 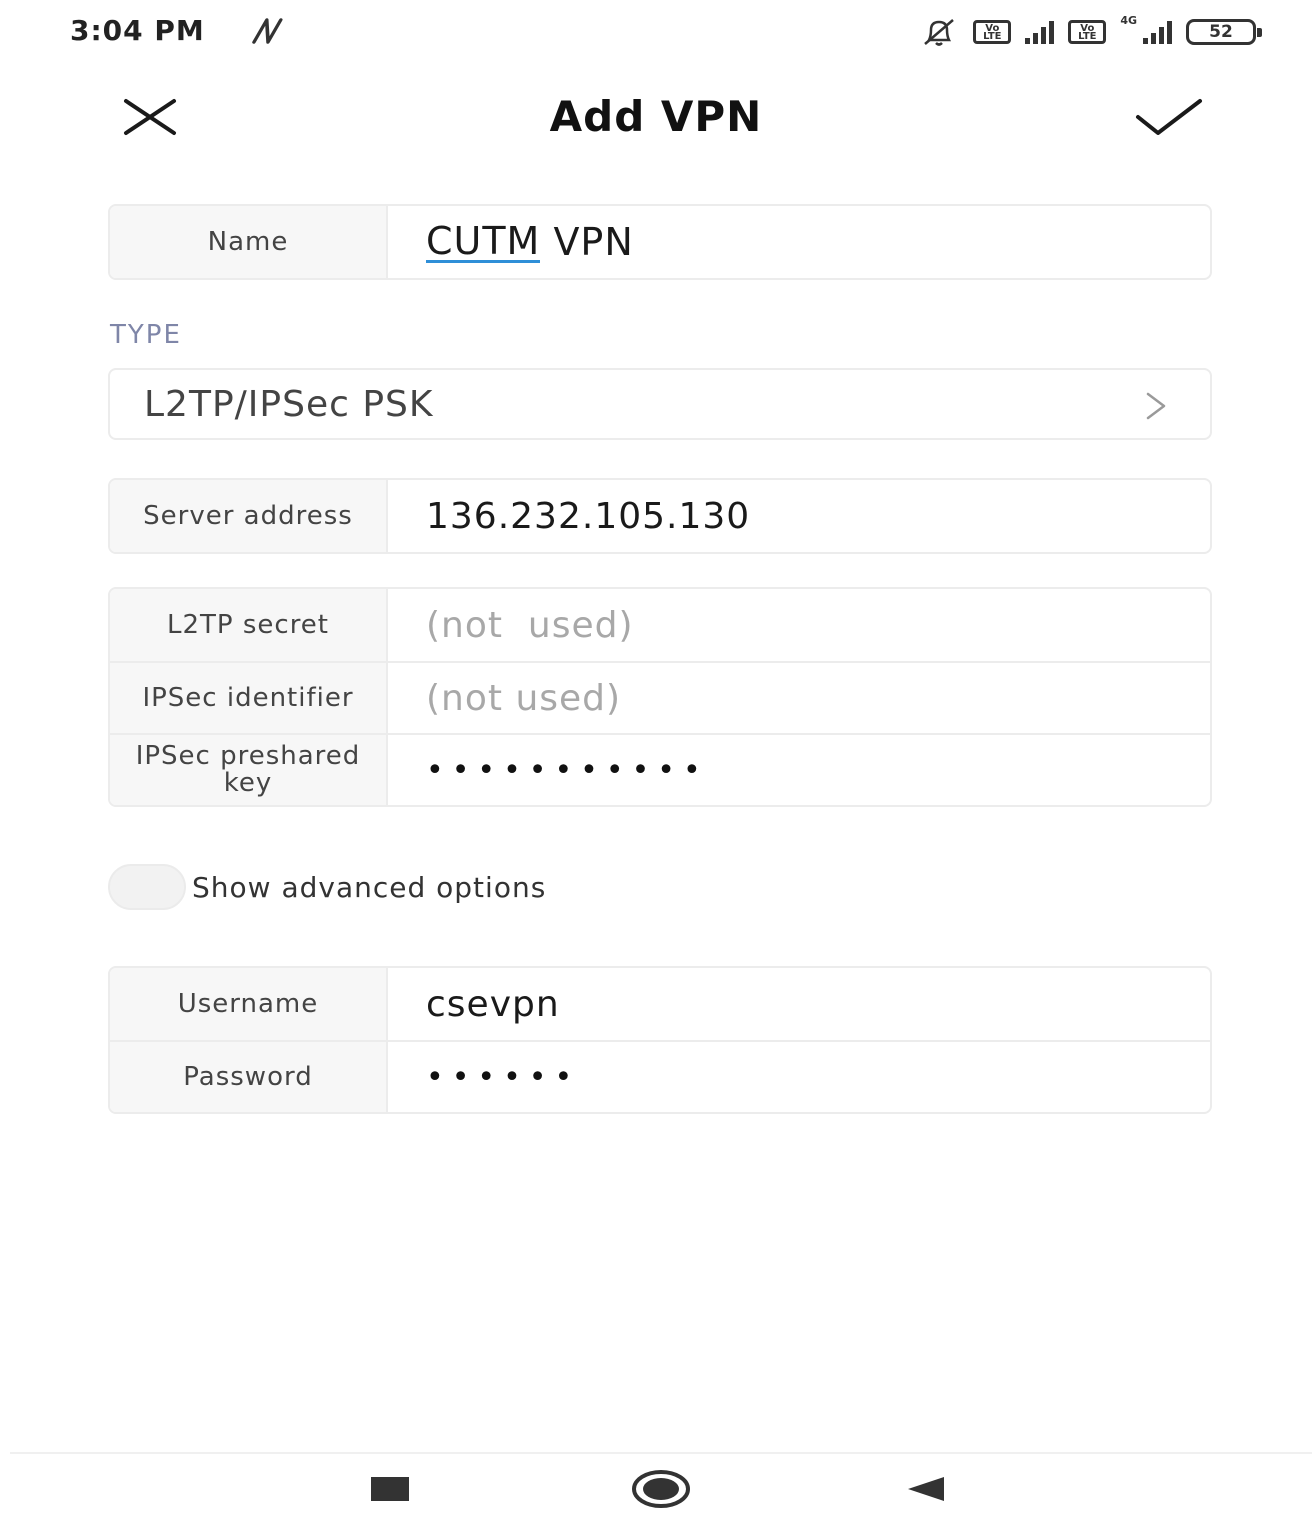 I want to click on l2tp-secret-input: (not used), so click(x=799, y=625).